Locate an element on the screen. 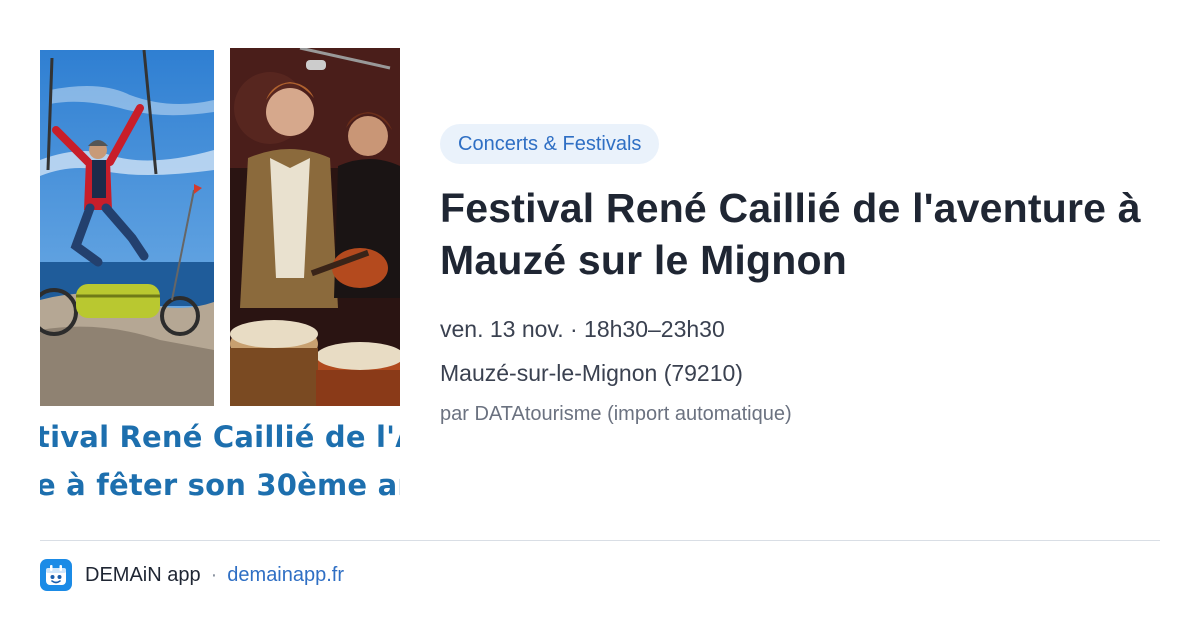 Image resolution: width=1200 pixels, height=630 pixels. event-title-line-1: Festival René Caillié de l'aventure à is located at coordinates (790, 208).